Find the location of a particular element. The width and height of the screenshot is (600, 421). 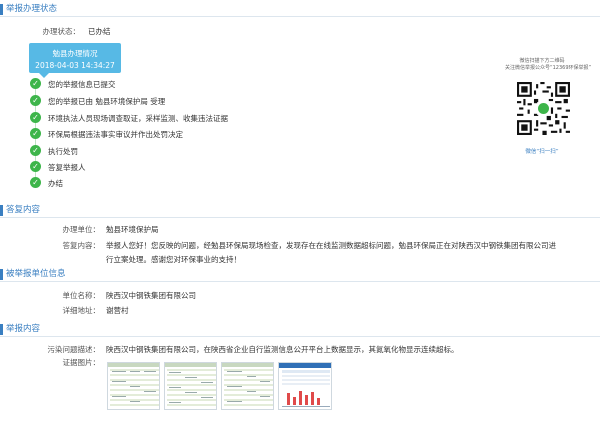

step-text: 答复举报人 is located at coordinates (67, 167).